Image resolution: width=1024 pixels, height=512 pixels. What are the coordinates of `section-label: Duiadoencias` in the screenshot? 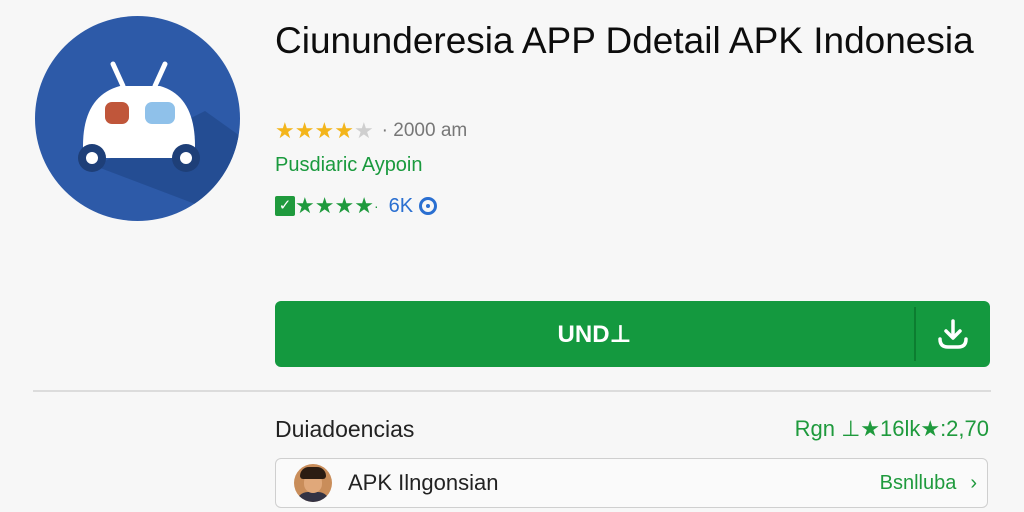 It's located at (345, 429).